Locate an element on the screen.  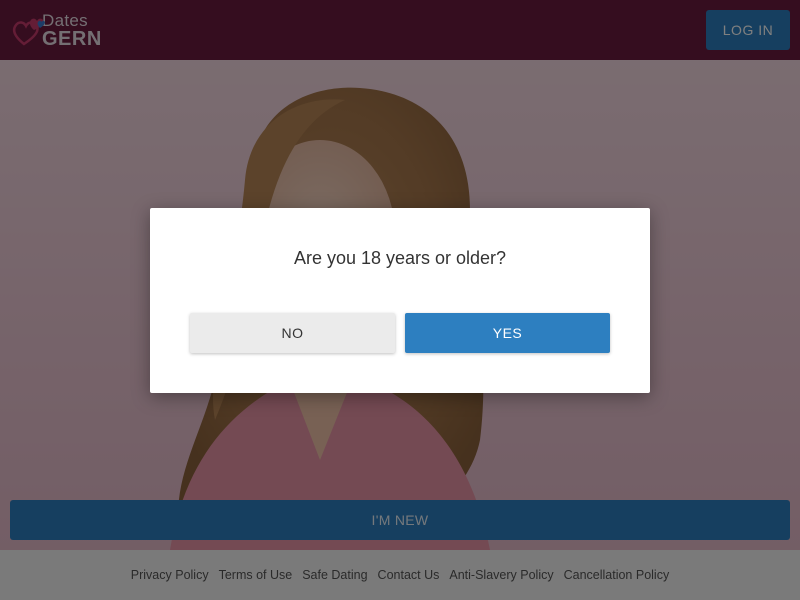
yes-button: YES is located at coordinates (507, 333).